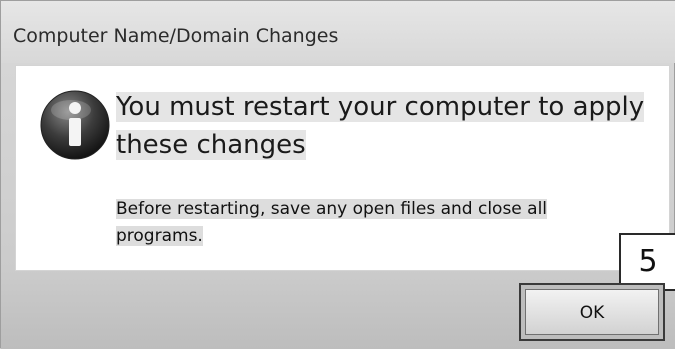  Describe the element at coordinates (75, 125) in the screenshot. I see `information-icon` at that location.